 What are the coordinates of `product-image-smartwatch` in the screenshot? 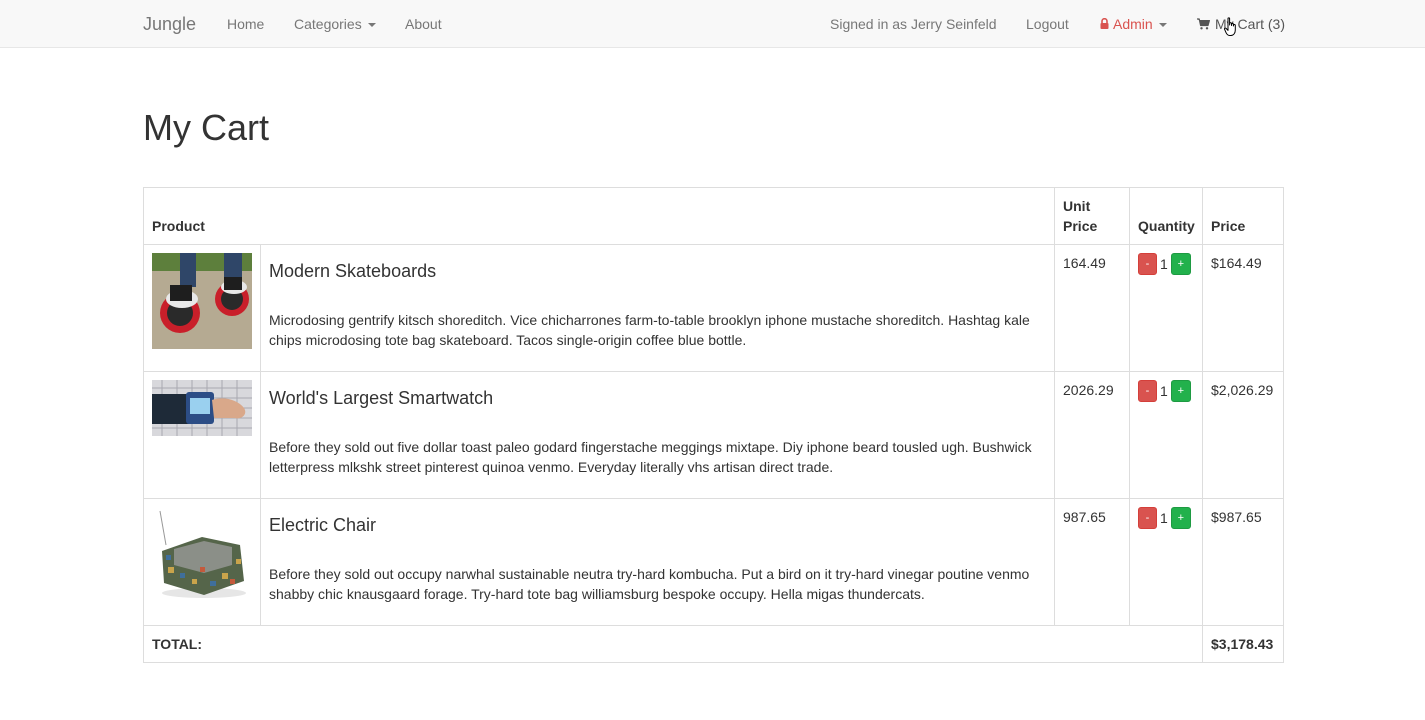 It's located at (202, 408).